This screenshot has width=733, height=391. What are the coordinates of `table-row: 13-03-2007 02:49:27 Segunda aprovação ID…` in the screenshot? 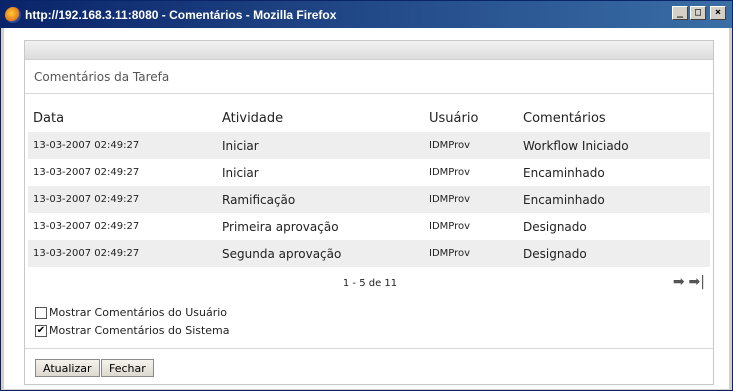 It's located at (369, 253).